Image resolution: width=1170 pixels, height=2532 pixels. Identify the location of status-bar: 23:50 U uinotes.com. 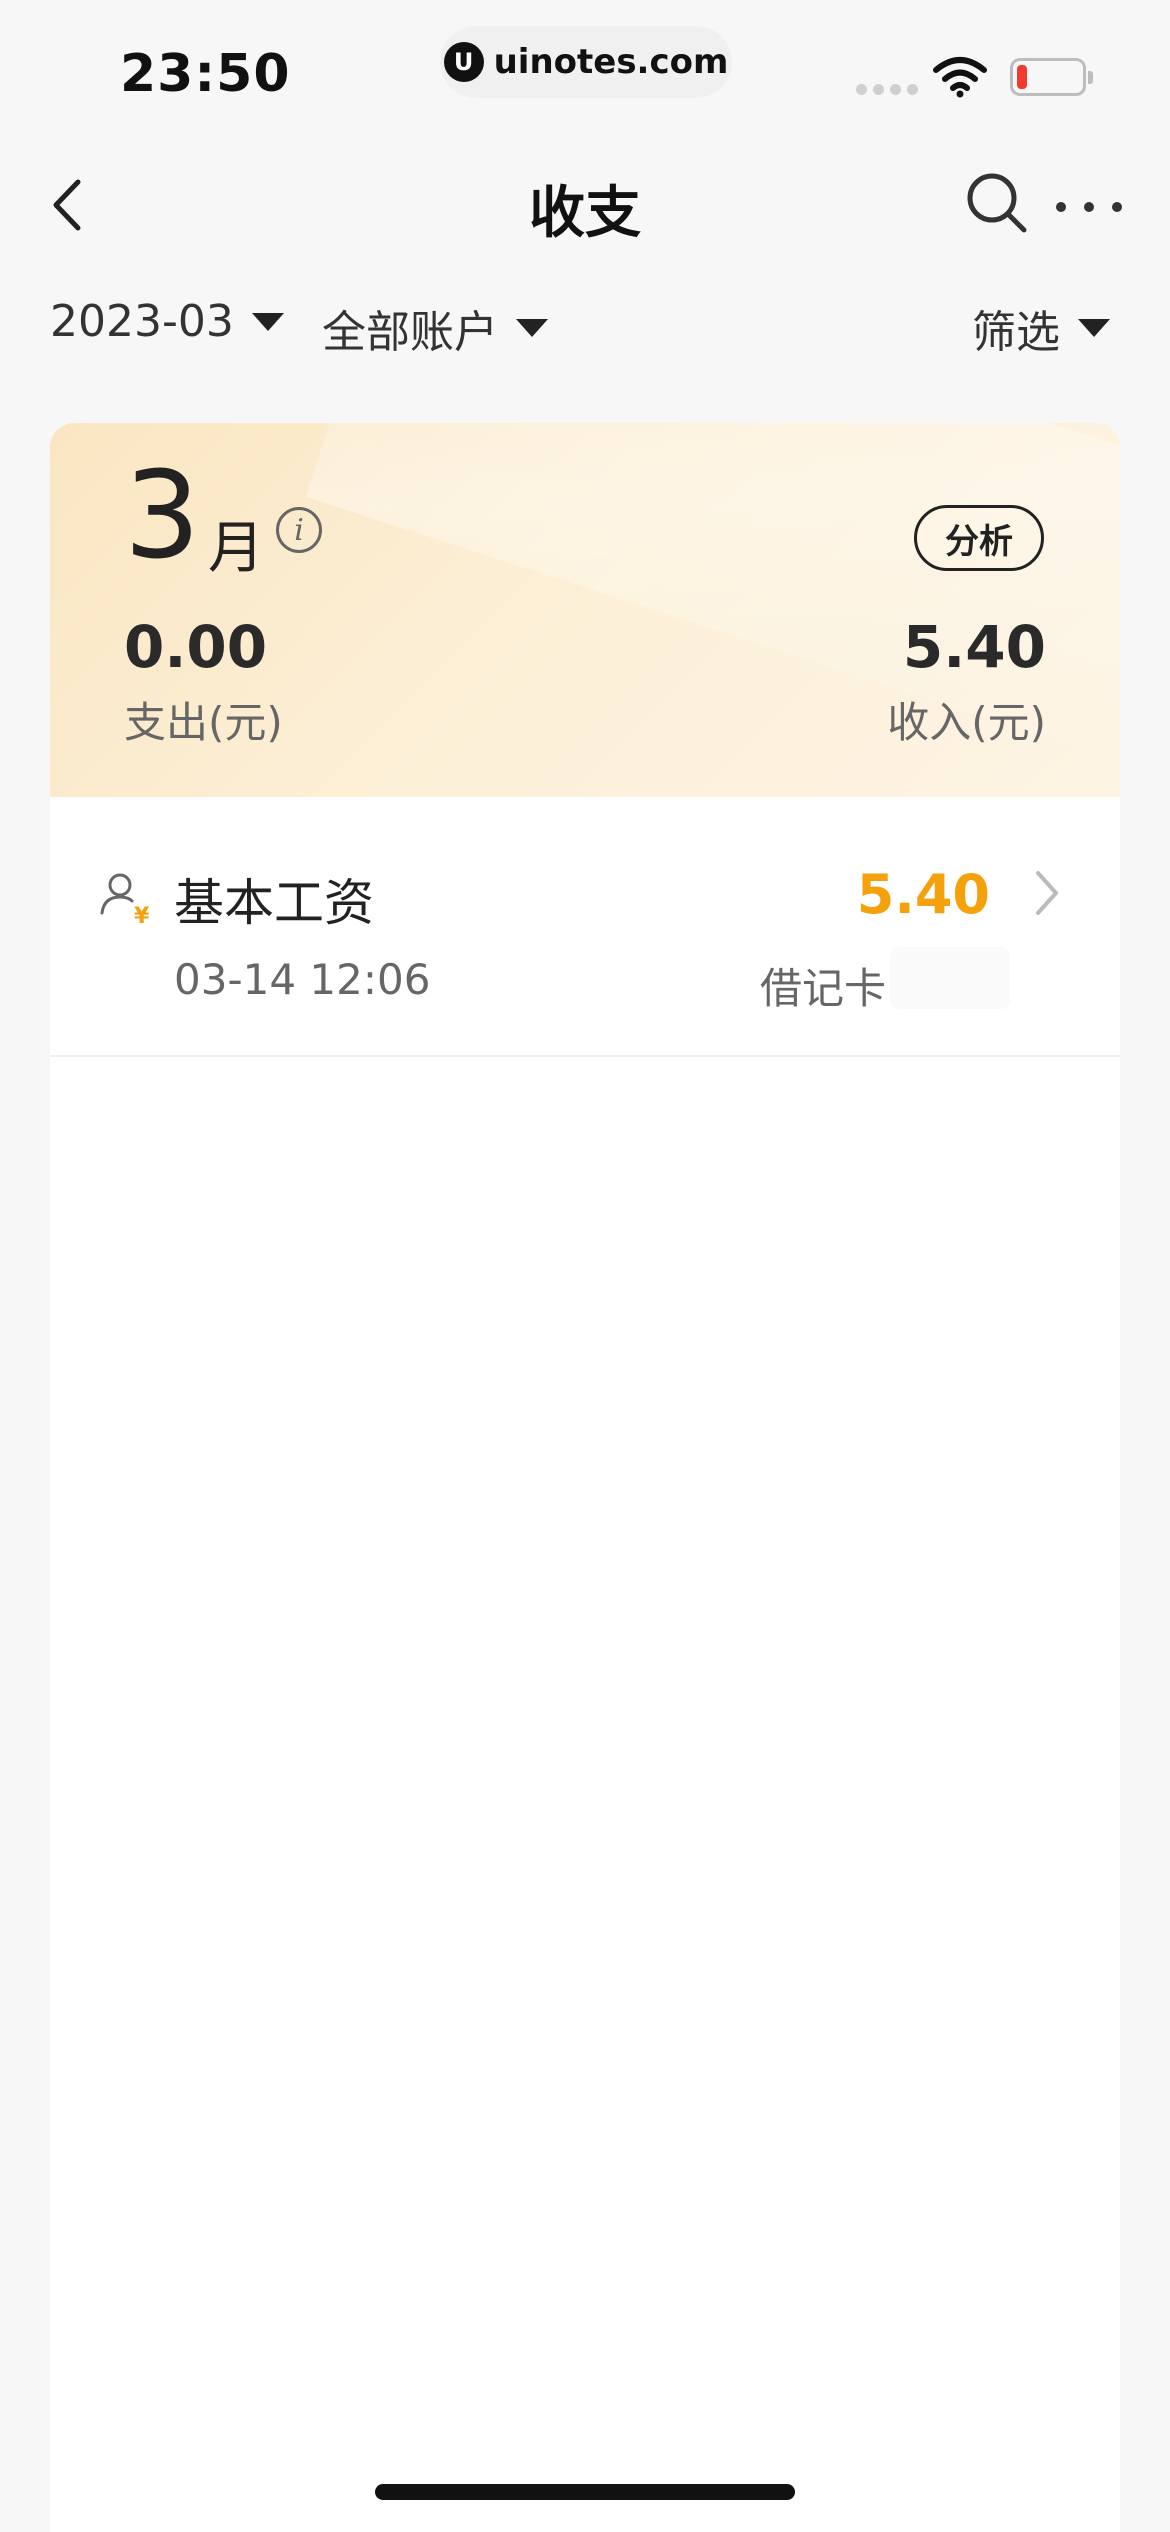
(585, 70).